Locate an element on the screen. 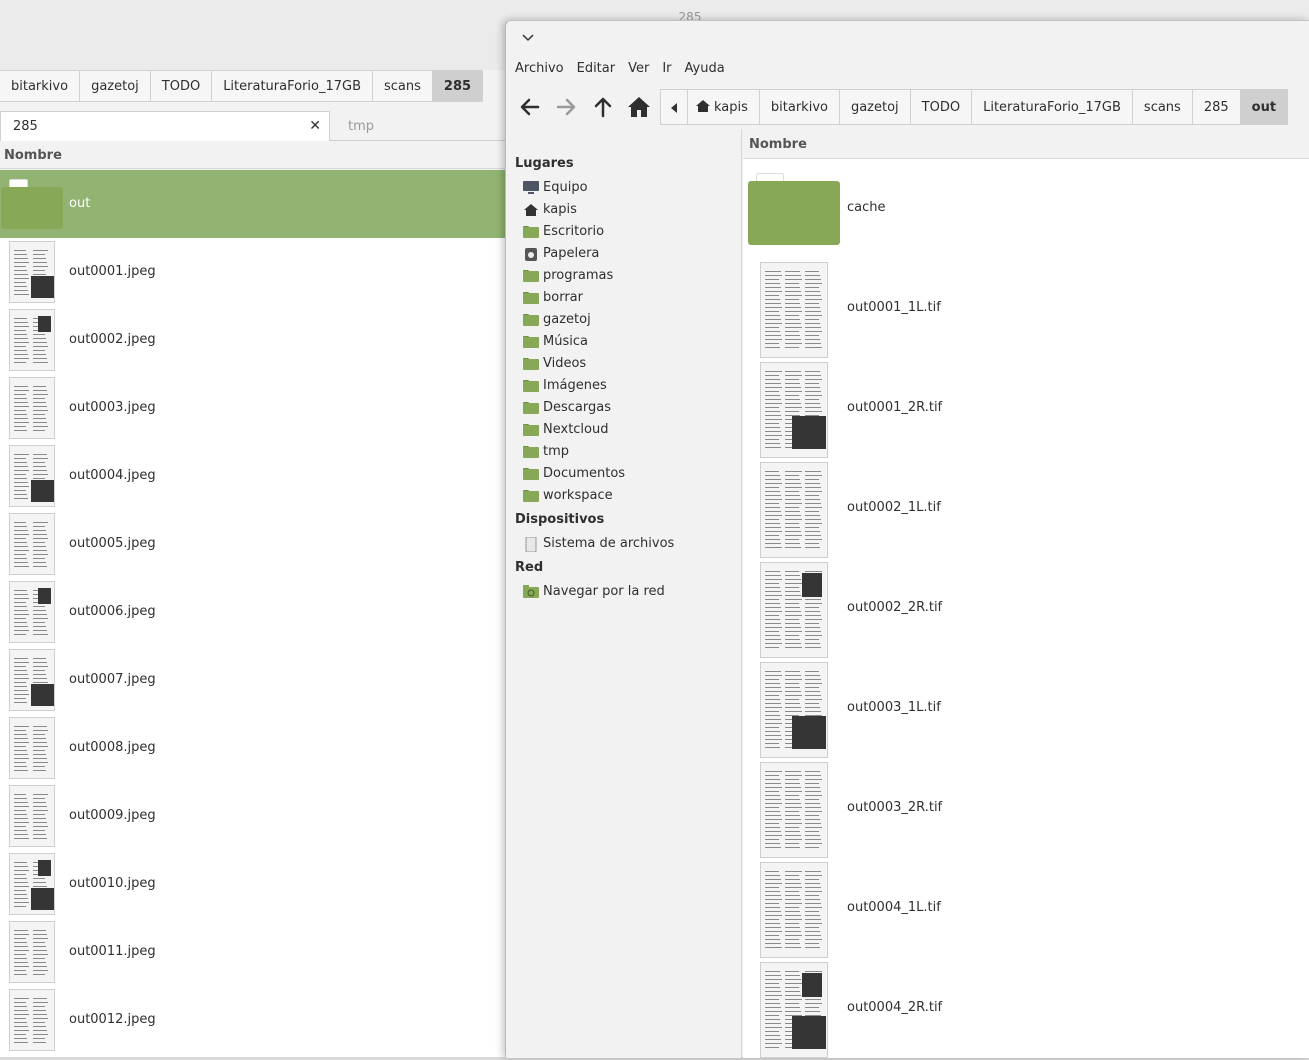 The height and width of the screenshot is (1060, 1309). tab-285: 285 ✕ is located at coordinates (165, 126).